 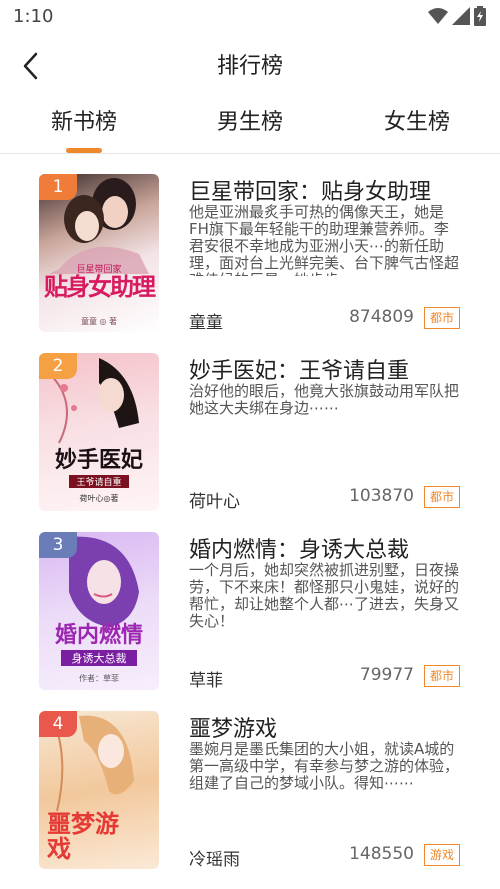 I want to click on tab-new-books: 新书榜, so click(x=84, y=120).